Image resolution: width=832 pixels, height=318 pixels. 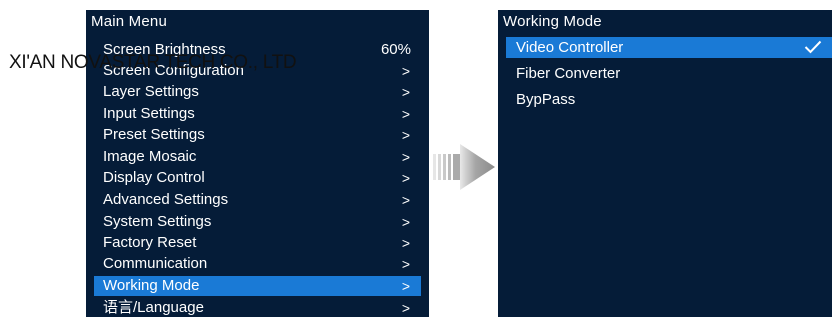 I want to click on menu-item-input-settings: Input Settings >, so click(x=257, y=114).